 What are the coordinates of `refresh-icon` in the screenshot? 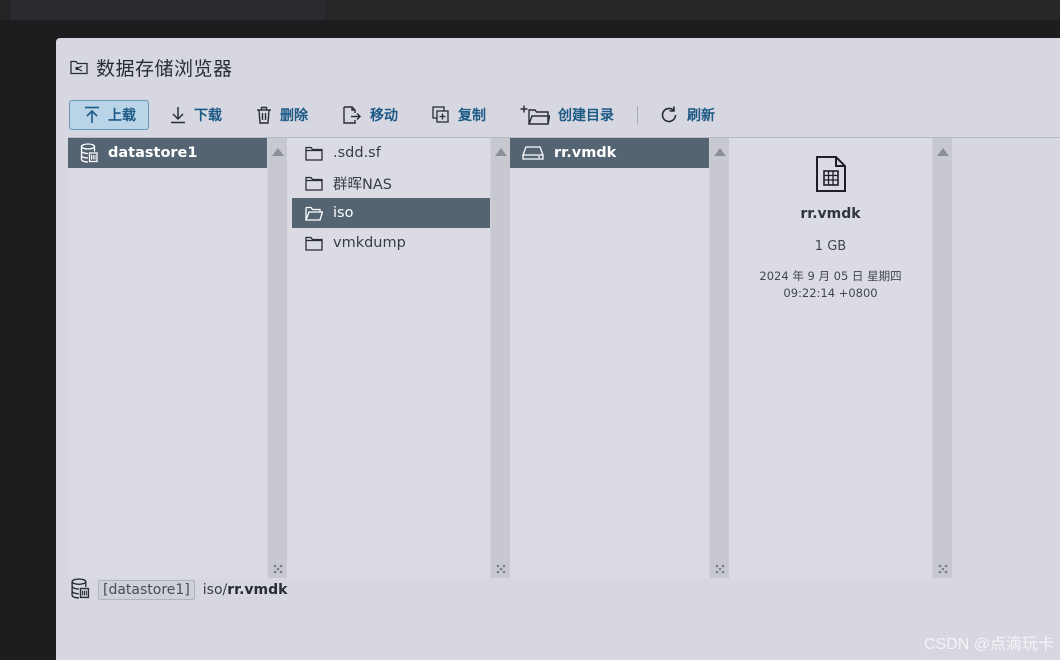 It's located at (669, 115).